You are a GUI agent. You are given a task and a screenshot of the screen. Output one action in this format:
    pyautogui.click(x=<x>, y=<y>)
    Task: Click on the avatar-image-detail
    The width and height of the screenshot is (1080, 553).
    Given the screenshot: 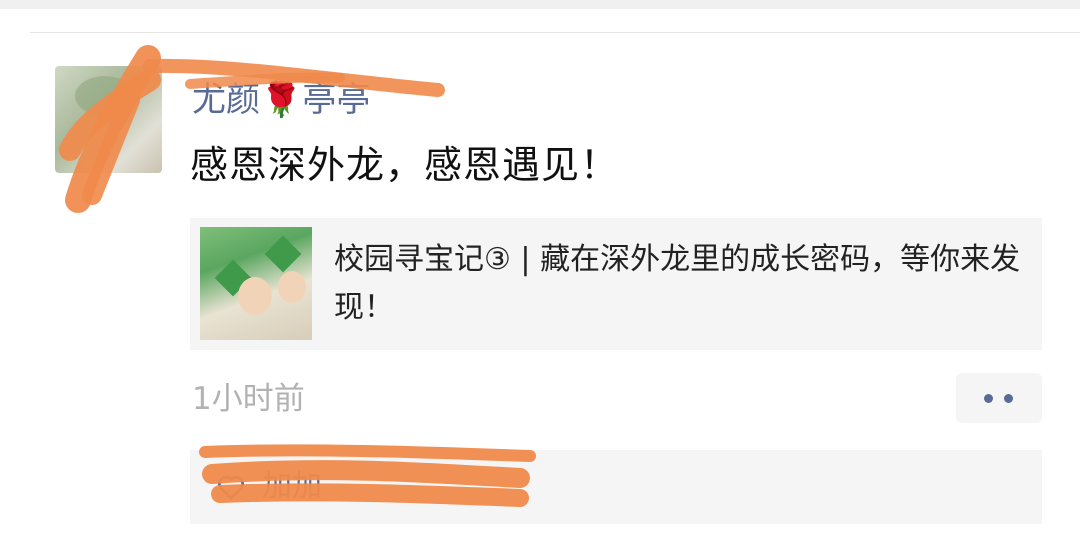 What is the action you would take?
    pyautogui.click(x=105, y=96)
    